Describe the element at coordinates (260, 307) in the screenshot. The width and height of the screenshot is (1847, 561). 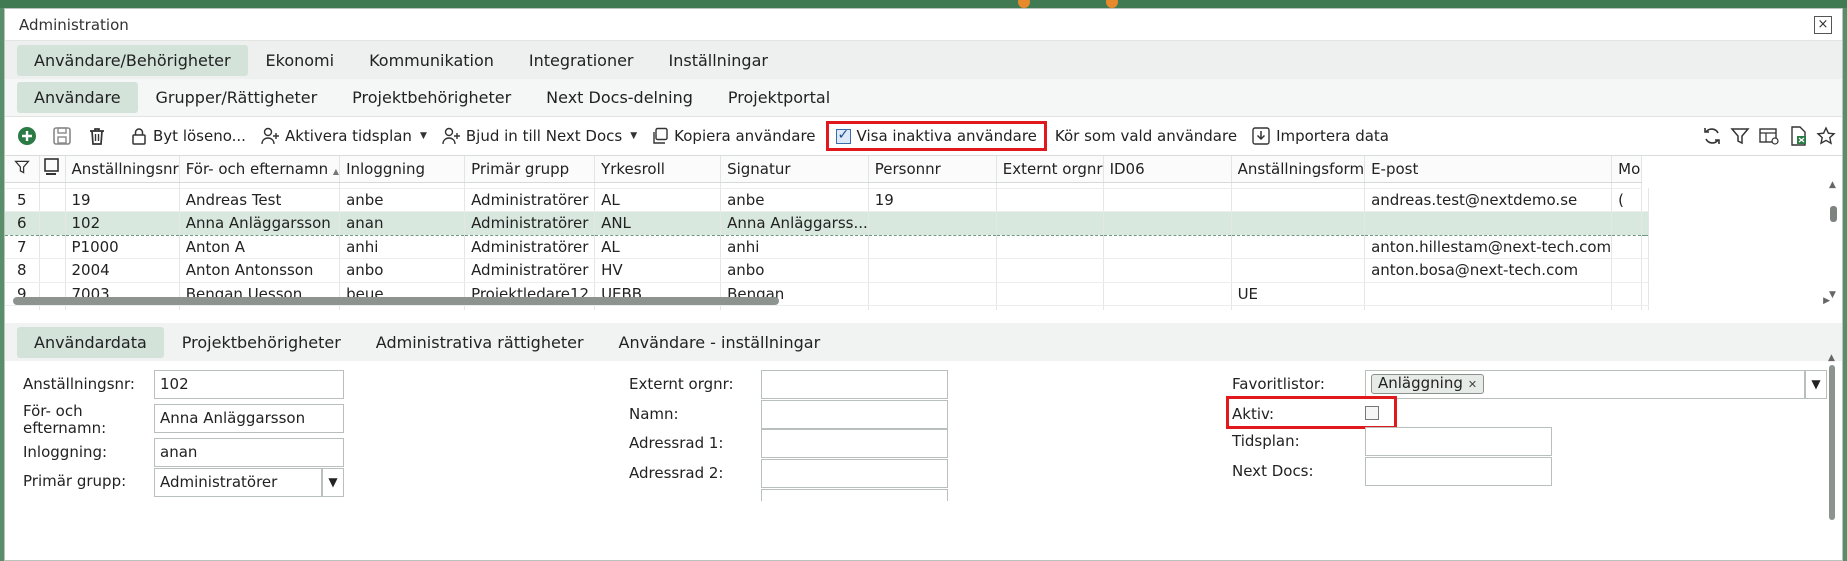
I see `table-cell: Bertil Karlsson` at that location.